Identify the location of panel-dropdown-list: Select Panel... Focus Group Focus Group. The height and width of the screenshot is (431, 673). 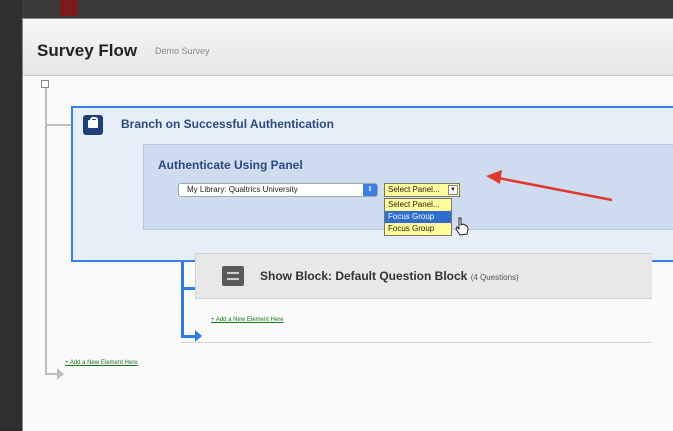
(418, 217).